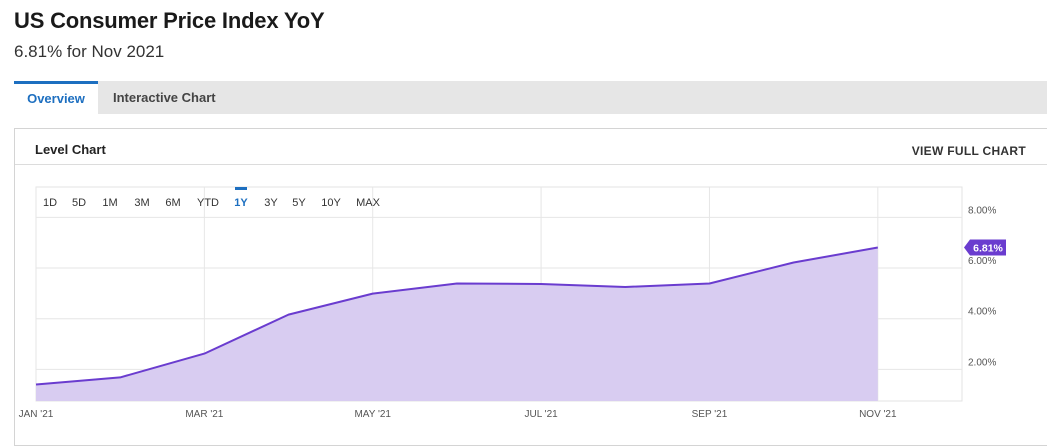 The width and height of the screenshot is (1047, 446). What do you see at coordinates (368, 203) in the screenshot?
I see `range-button-max: MAX` at bounding box center [368, 203].